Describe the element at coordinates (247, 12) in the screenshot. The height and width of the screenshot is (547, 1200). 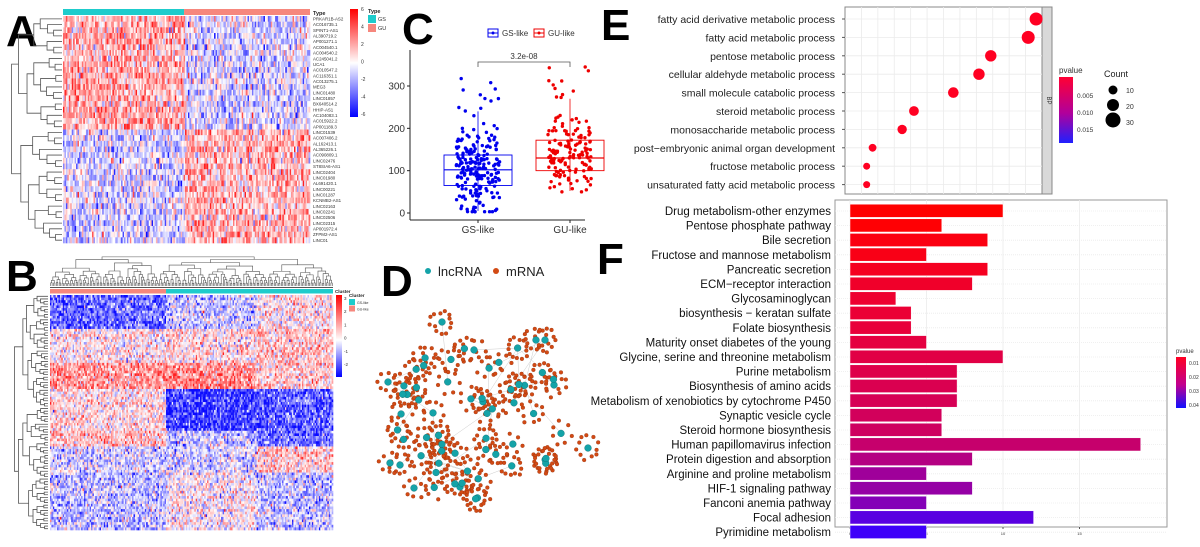
I see `annotation-gu` at that location.